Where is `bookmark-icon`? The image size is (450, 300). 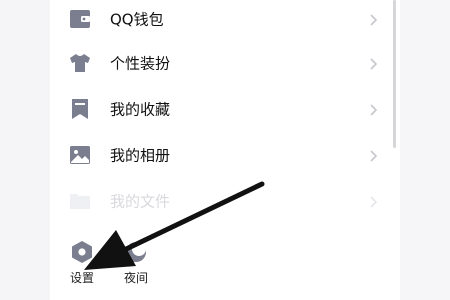
bookmark-icon is located at coordinates (80, 109).